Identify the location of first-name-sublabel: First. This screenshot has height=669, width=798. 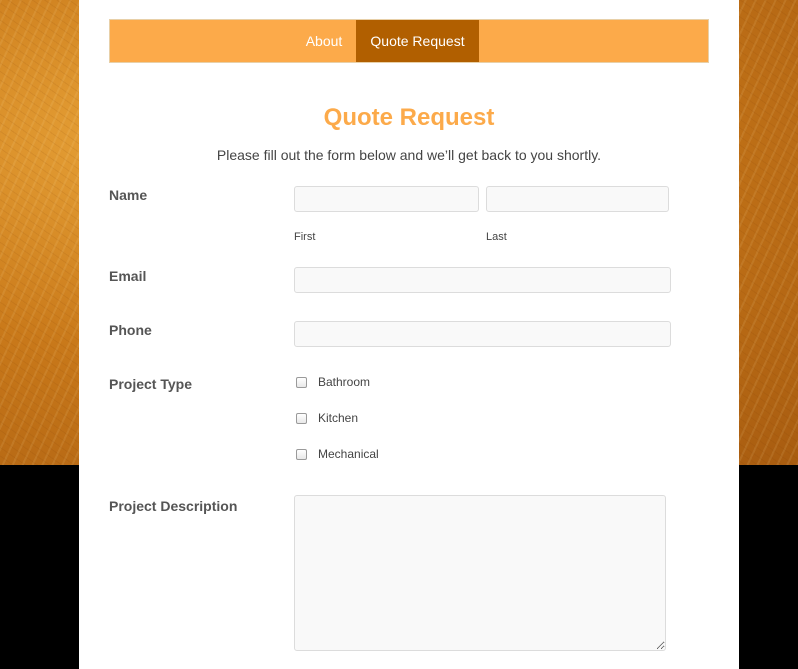
(305, 237).